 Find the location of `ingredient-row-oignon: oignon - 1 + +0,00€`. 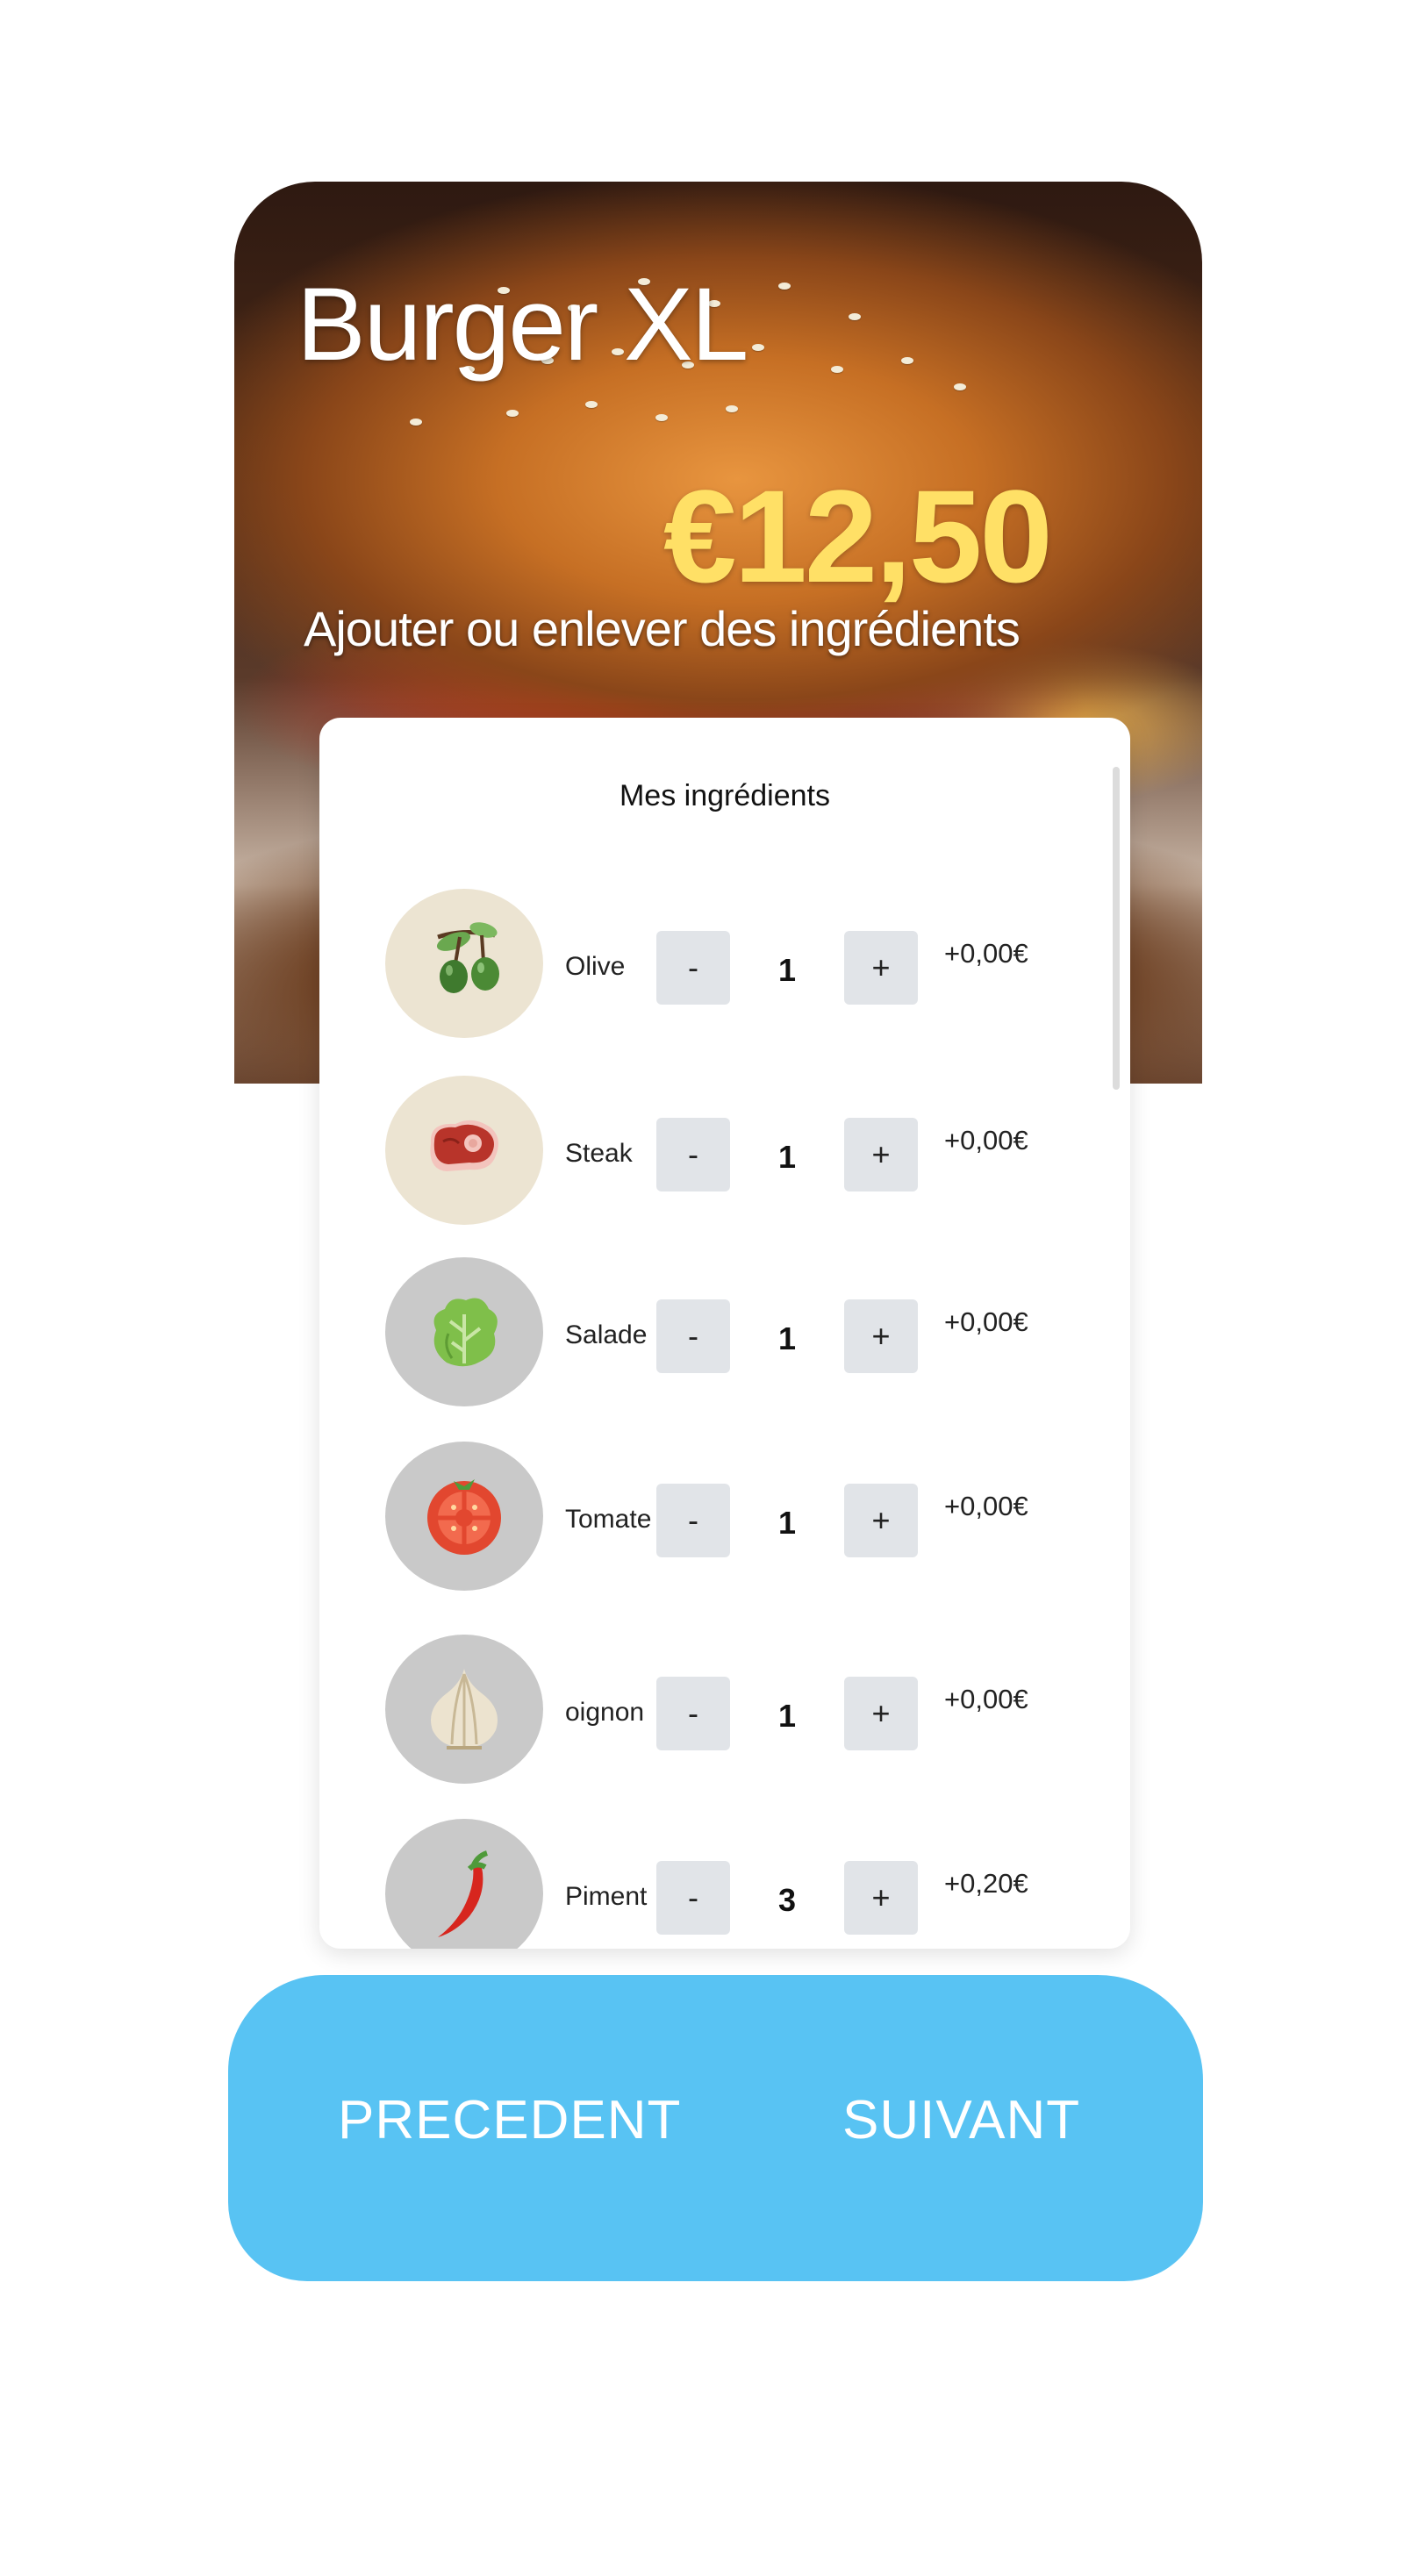

ingredient-row-oignon: oignon - 1 + +0,00€ is located at coordinates (724, 1713).